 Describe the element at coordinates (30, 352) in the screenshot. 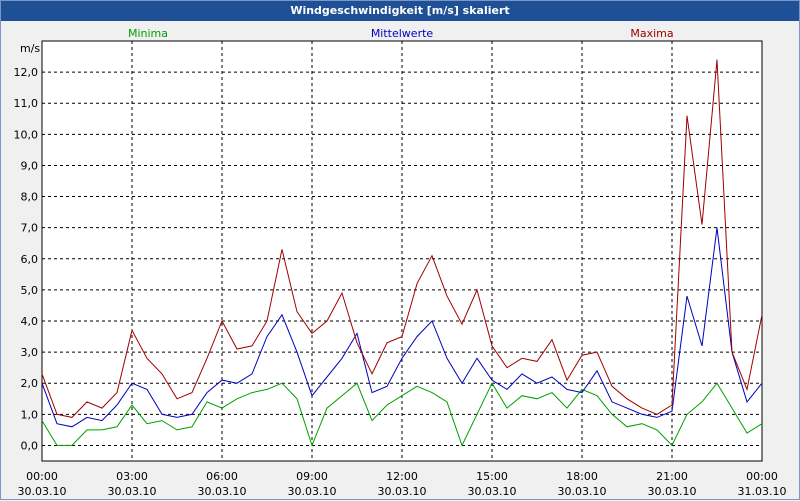

I see `y-tick-label: 3,0` at that location.